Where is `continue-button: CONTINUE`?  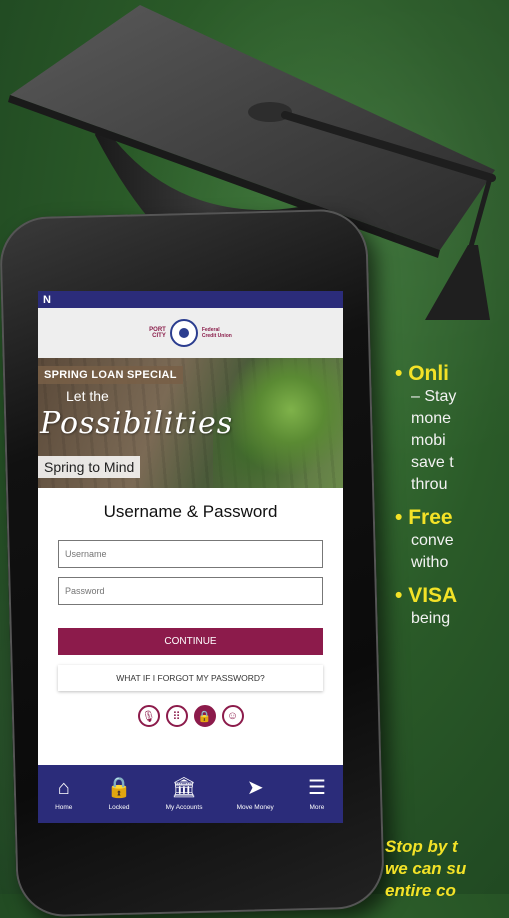
continue-button: CONTINUE is located at coordinates (190, 641).